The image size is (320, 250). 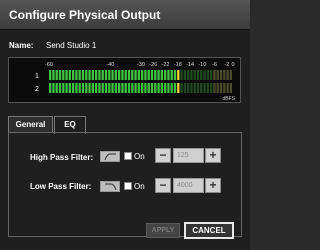 I want to click on meter-unit-label: dBFS, so click(x=228, y=99).